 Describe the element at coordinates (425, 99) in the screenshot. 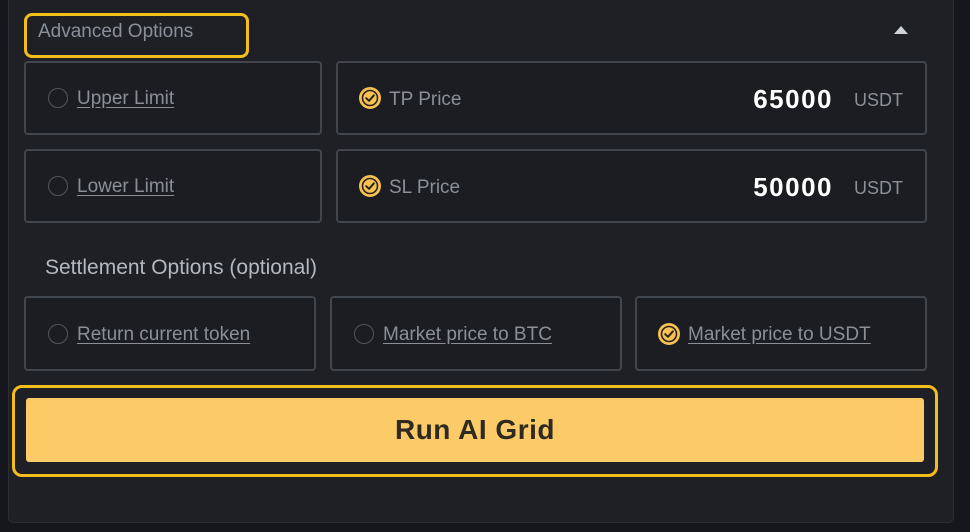

I see `tp-price-label: TP Price` at that location.